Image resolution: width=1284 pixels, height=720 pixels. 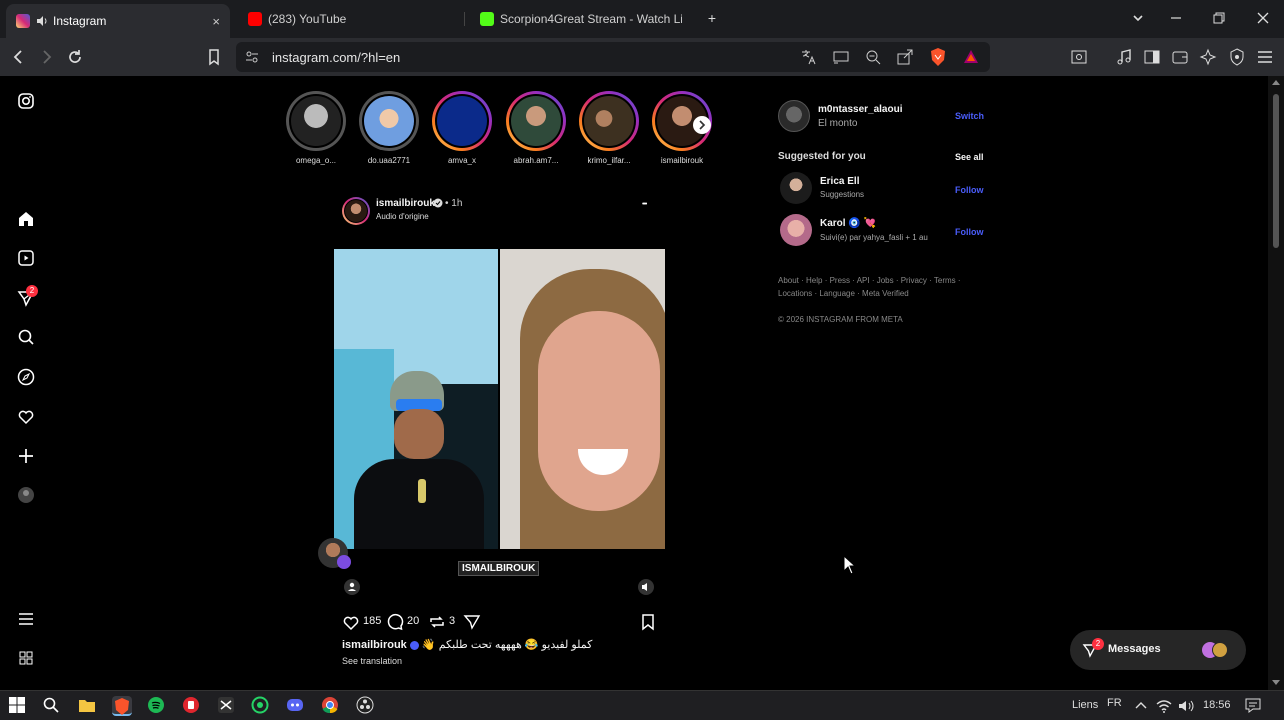 I want to click on menu-hamburger-icon, so click(x=1265, y=57).